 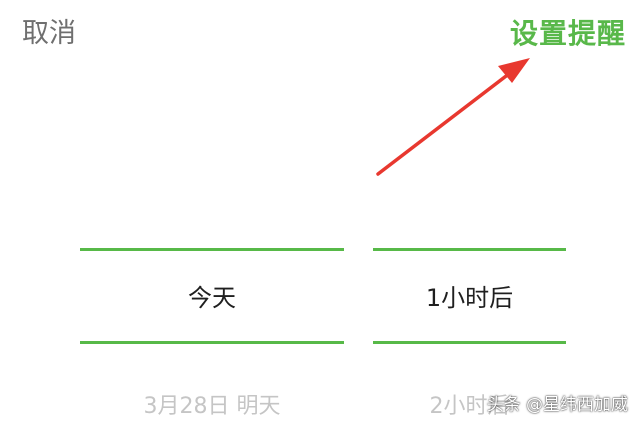 I want to click on time-option-selected: 1小时后, so click(x=469, y=298).